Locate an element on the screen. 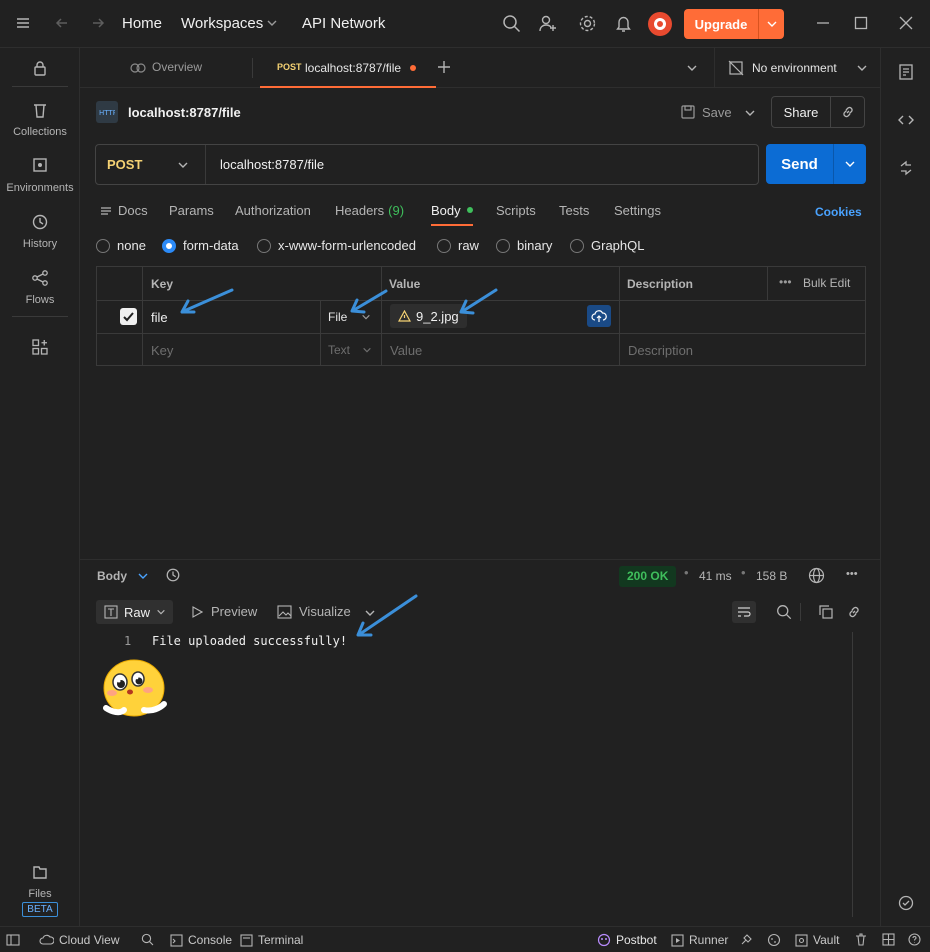 The height and width of the screenshot is (952, 930). toggle-sidebar-icon is located at coordinates (13, 940).